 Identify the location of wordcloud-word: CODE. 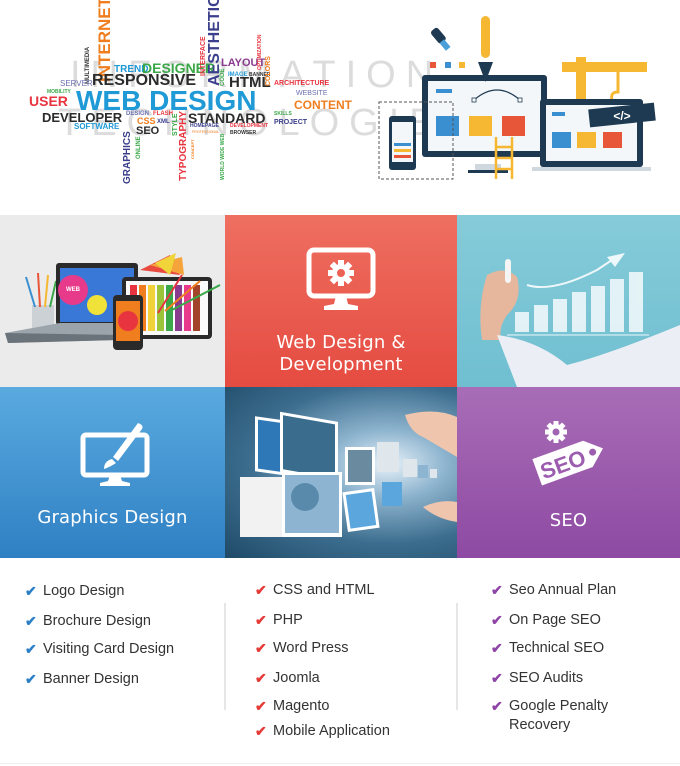
(223, 77).